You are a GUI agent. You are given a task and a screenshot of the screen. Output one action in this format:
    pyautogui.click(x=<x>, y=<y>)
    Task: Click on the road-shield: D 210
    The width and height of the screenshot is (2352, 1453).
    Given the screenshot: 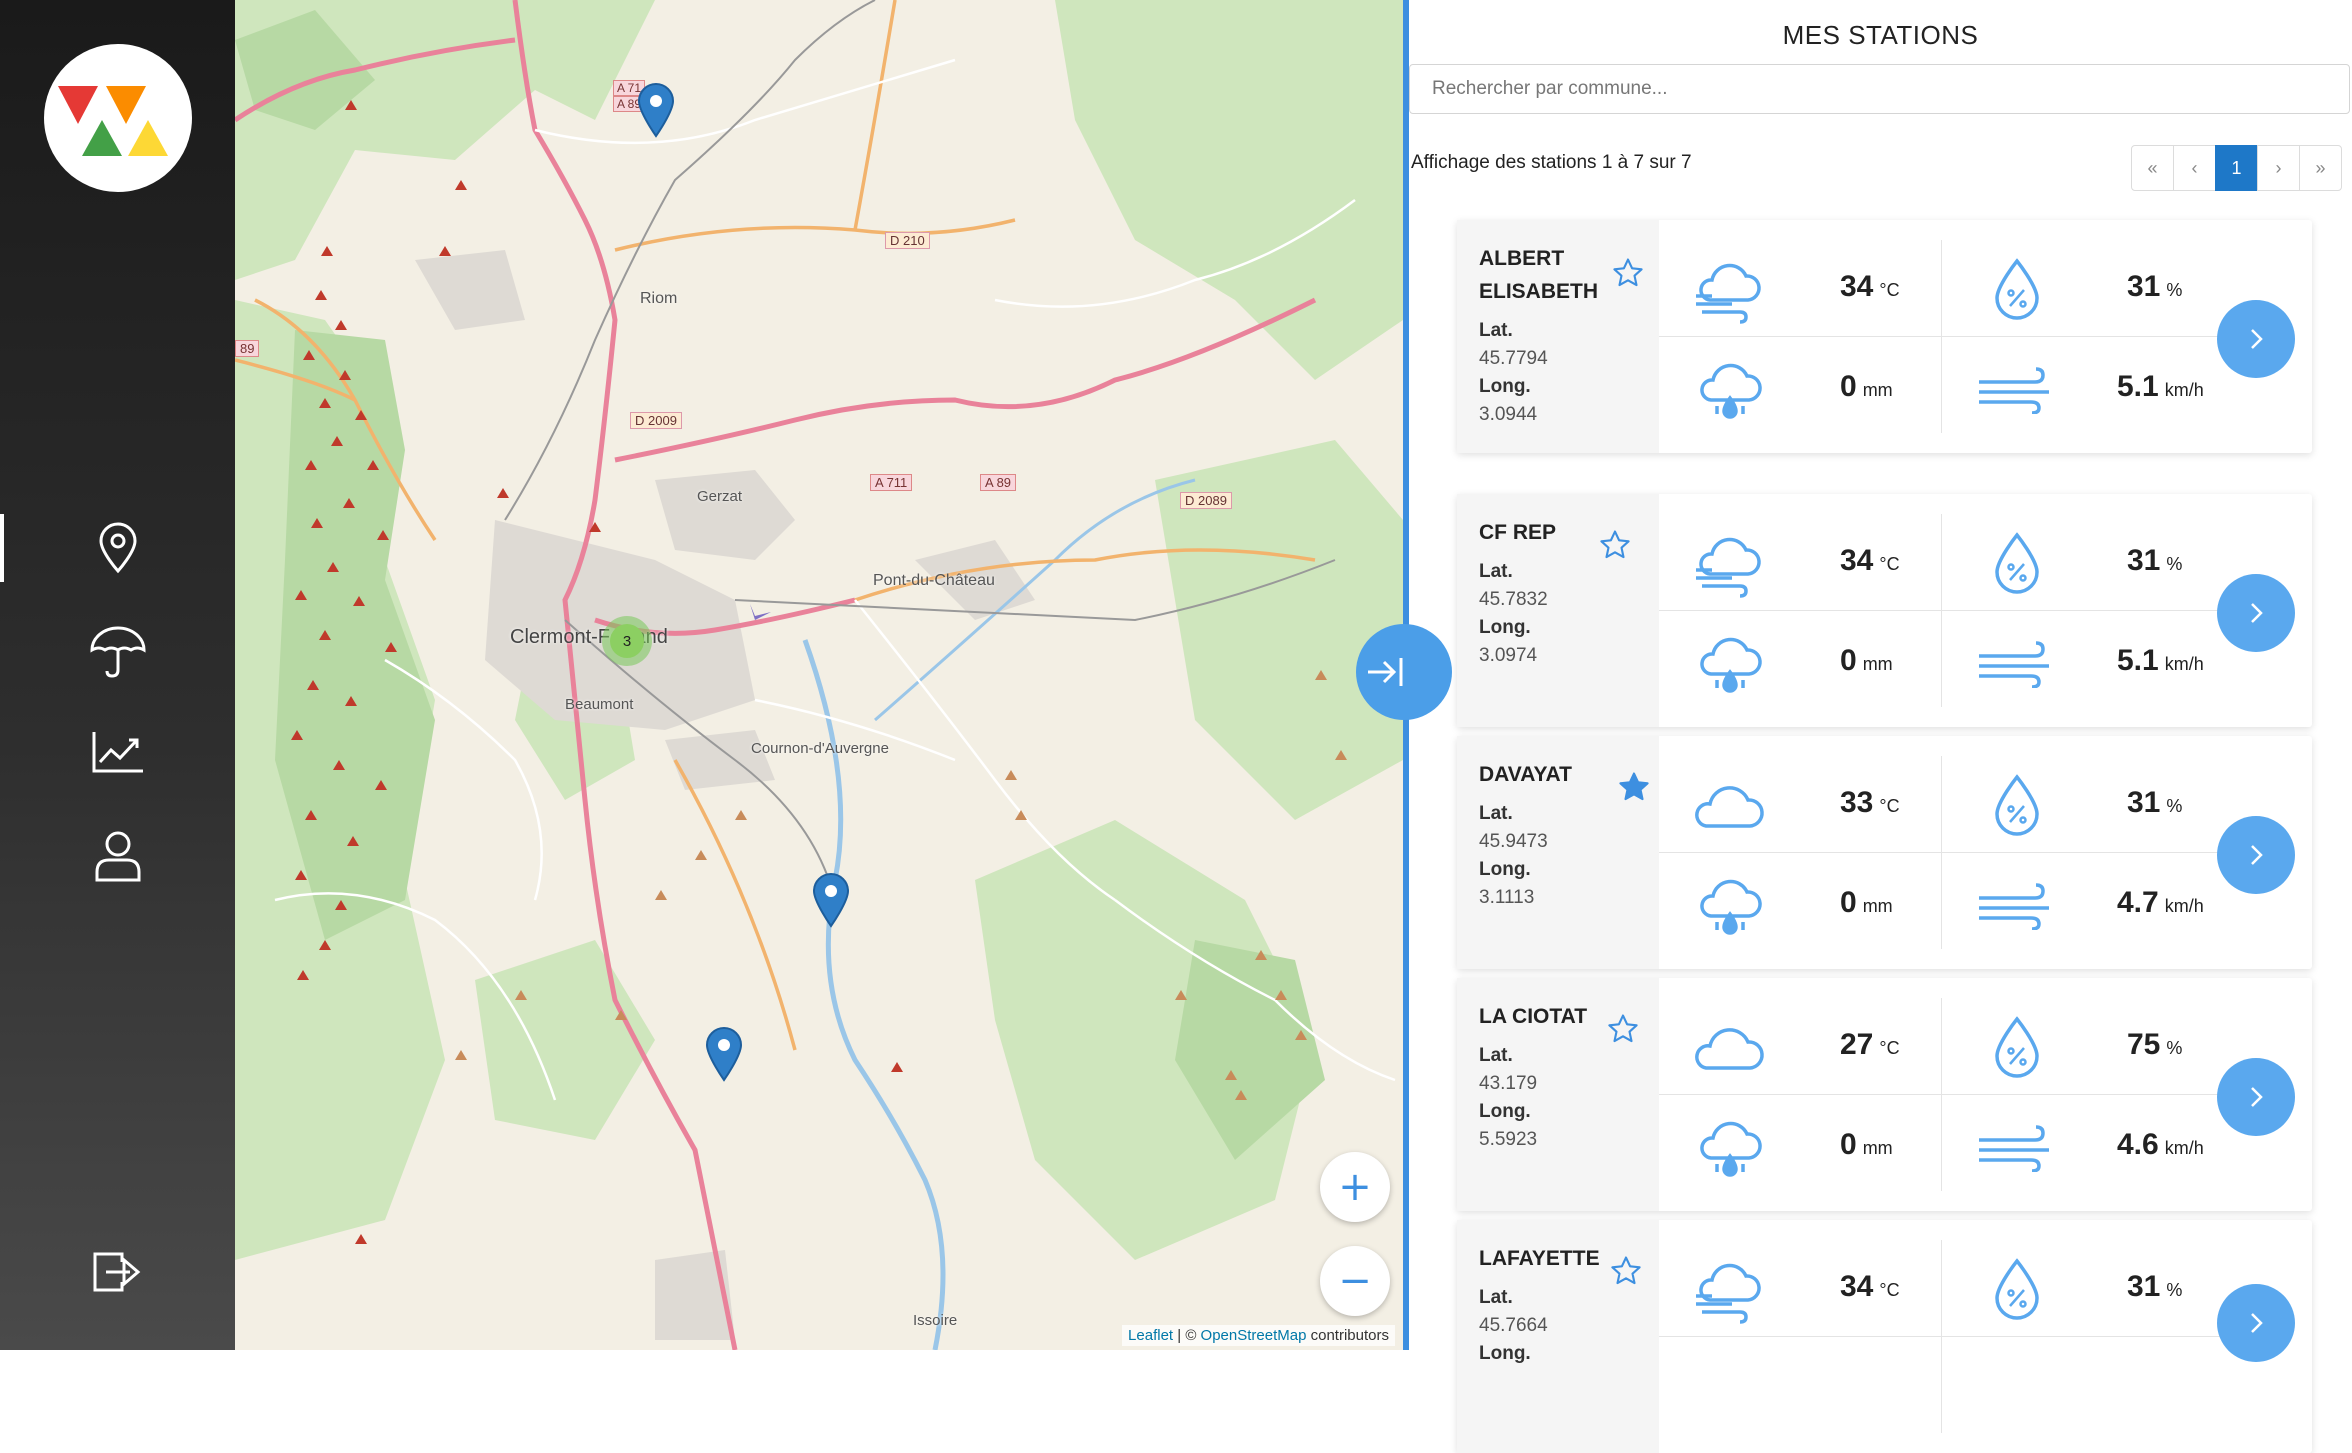 What is the action you would take?
    pyautogui.click(x=907, y=240)
    